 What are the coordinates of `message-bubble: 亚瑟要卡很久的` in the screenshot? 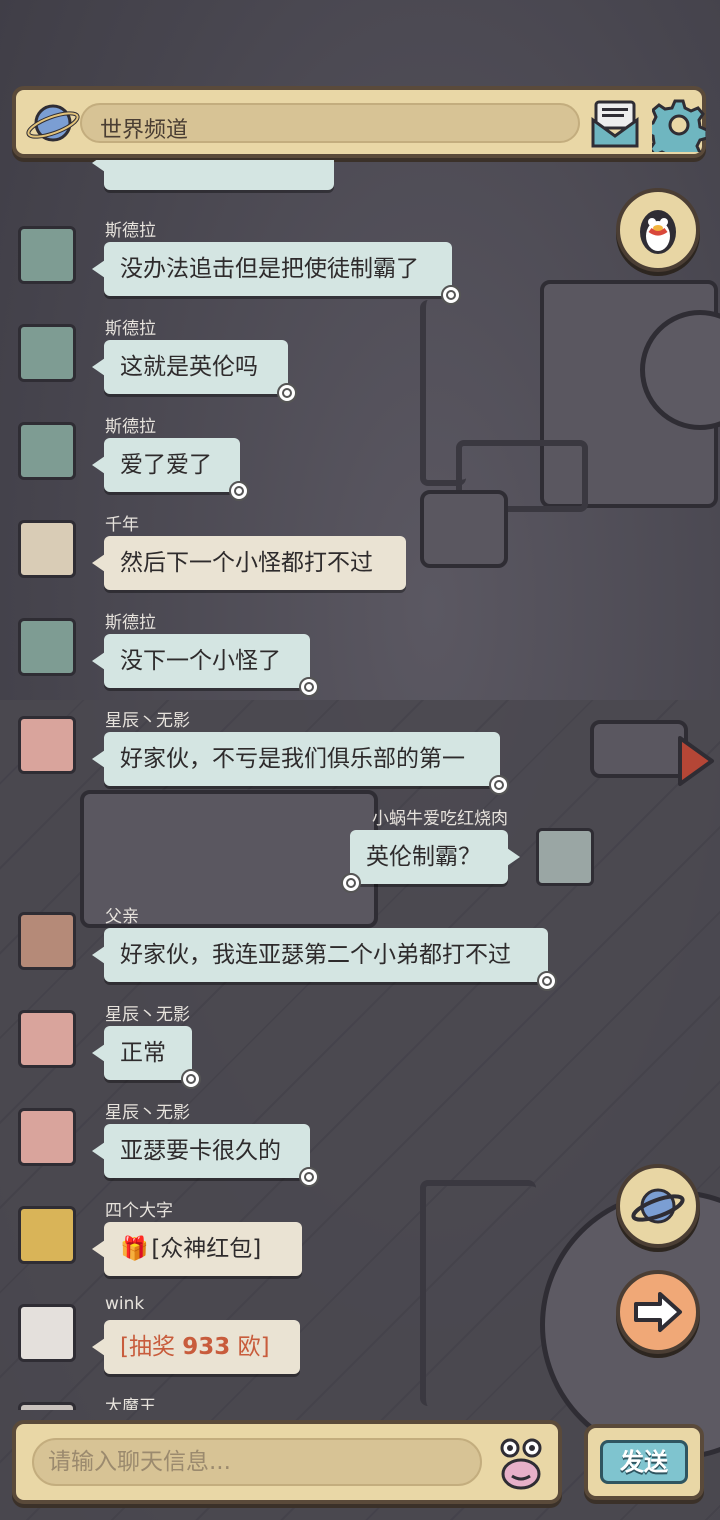 It's located at (205, 1155).